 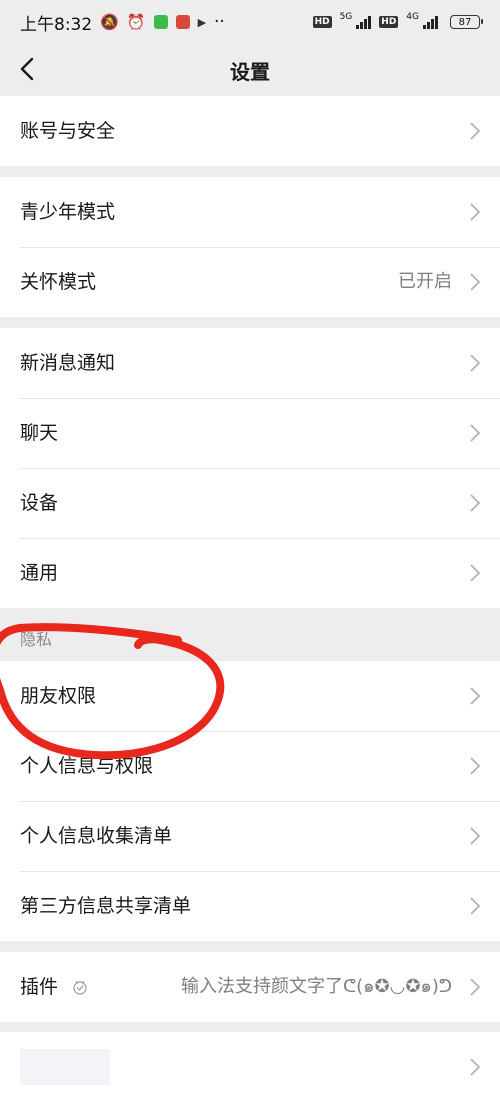 What do you see at coordinates (182, 22) in the screenshot?
I see `app-notification-icon` at bounding box center [182, 22].